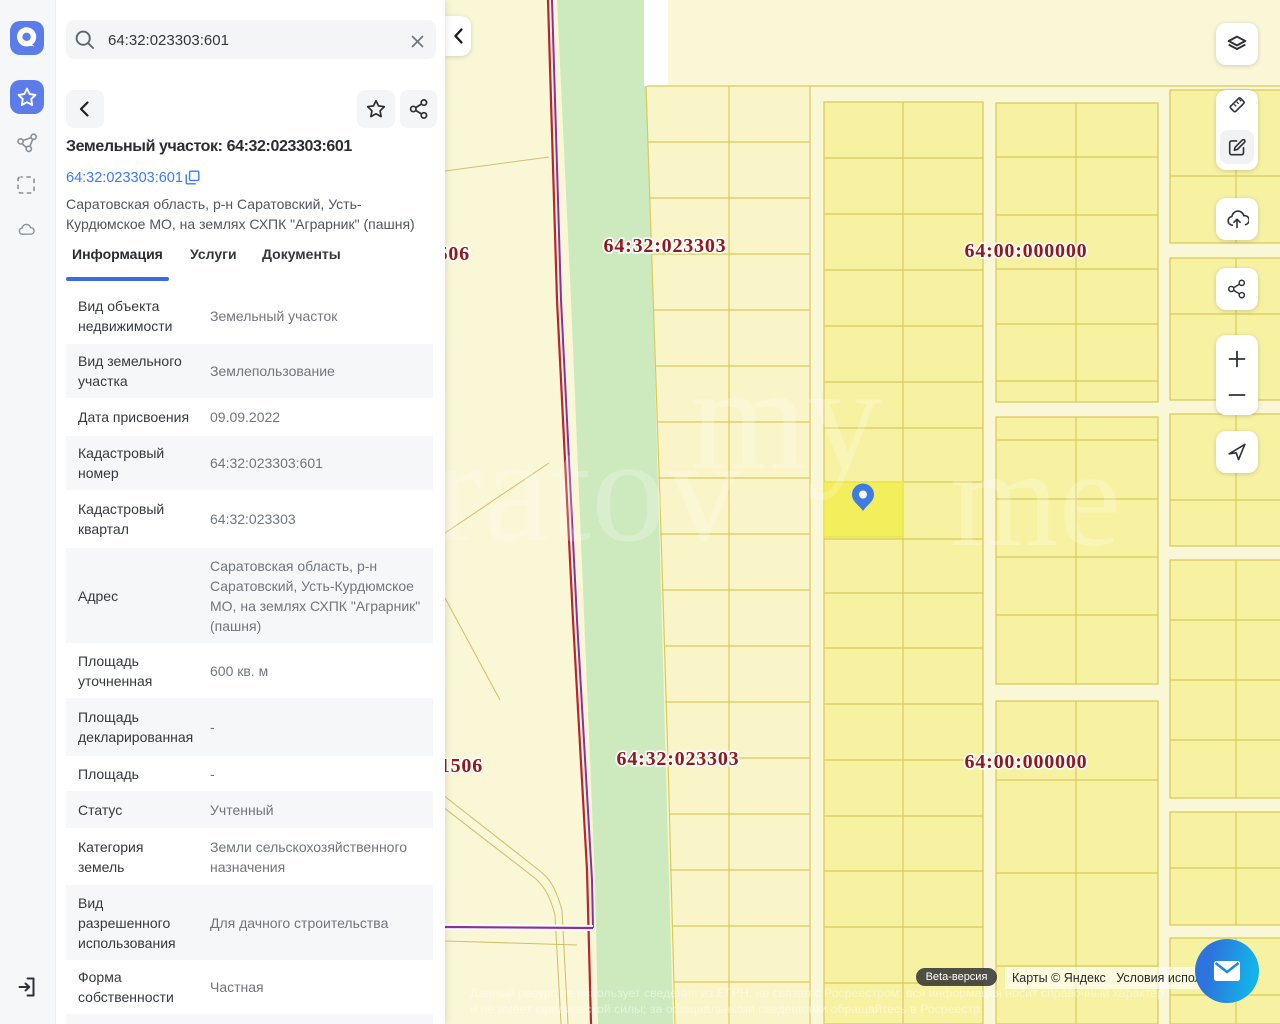 The width and height of the screenshot is (1280, 1024). I want to click on svg-text: my, so click(786, 418).